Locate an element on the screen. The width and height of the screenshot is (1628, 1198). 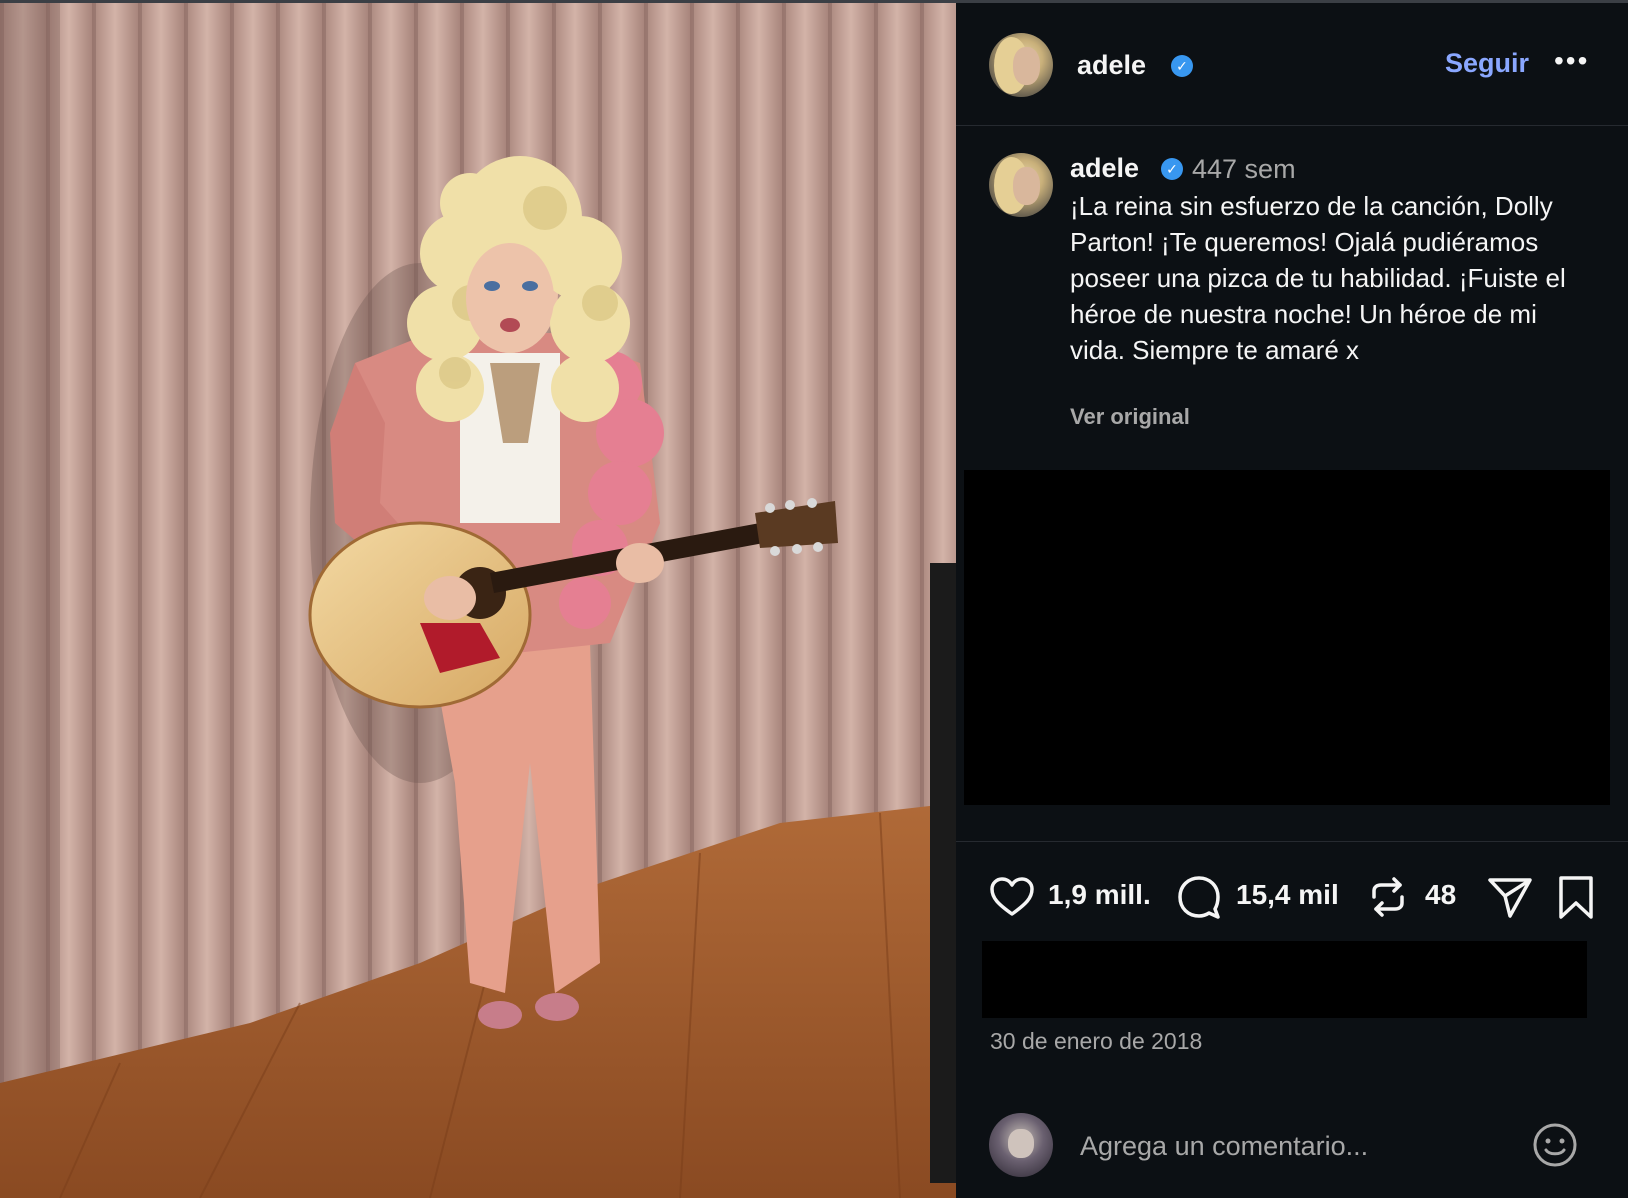
repost-count: 48 is located at coordinates (1440, 895).